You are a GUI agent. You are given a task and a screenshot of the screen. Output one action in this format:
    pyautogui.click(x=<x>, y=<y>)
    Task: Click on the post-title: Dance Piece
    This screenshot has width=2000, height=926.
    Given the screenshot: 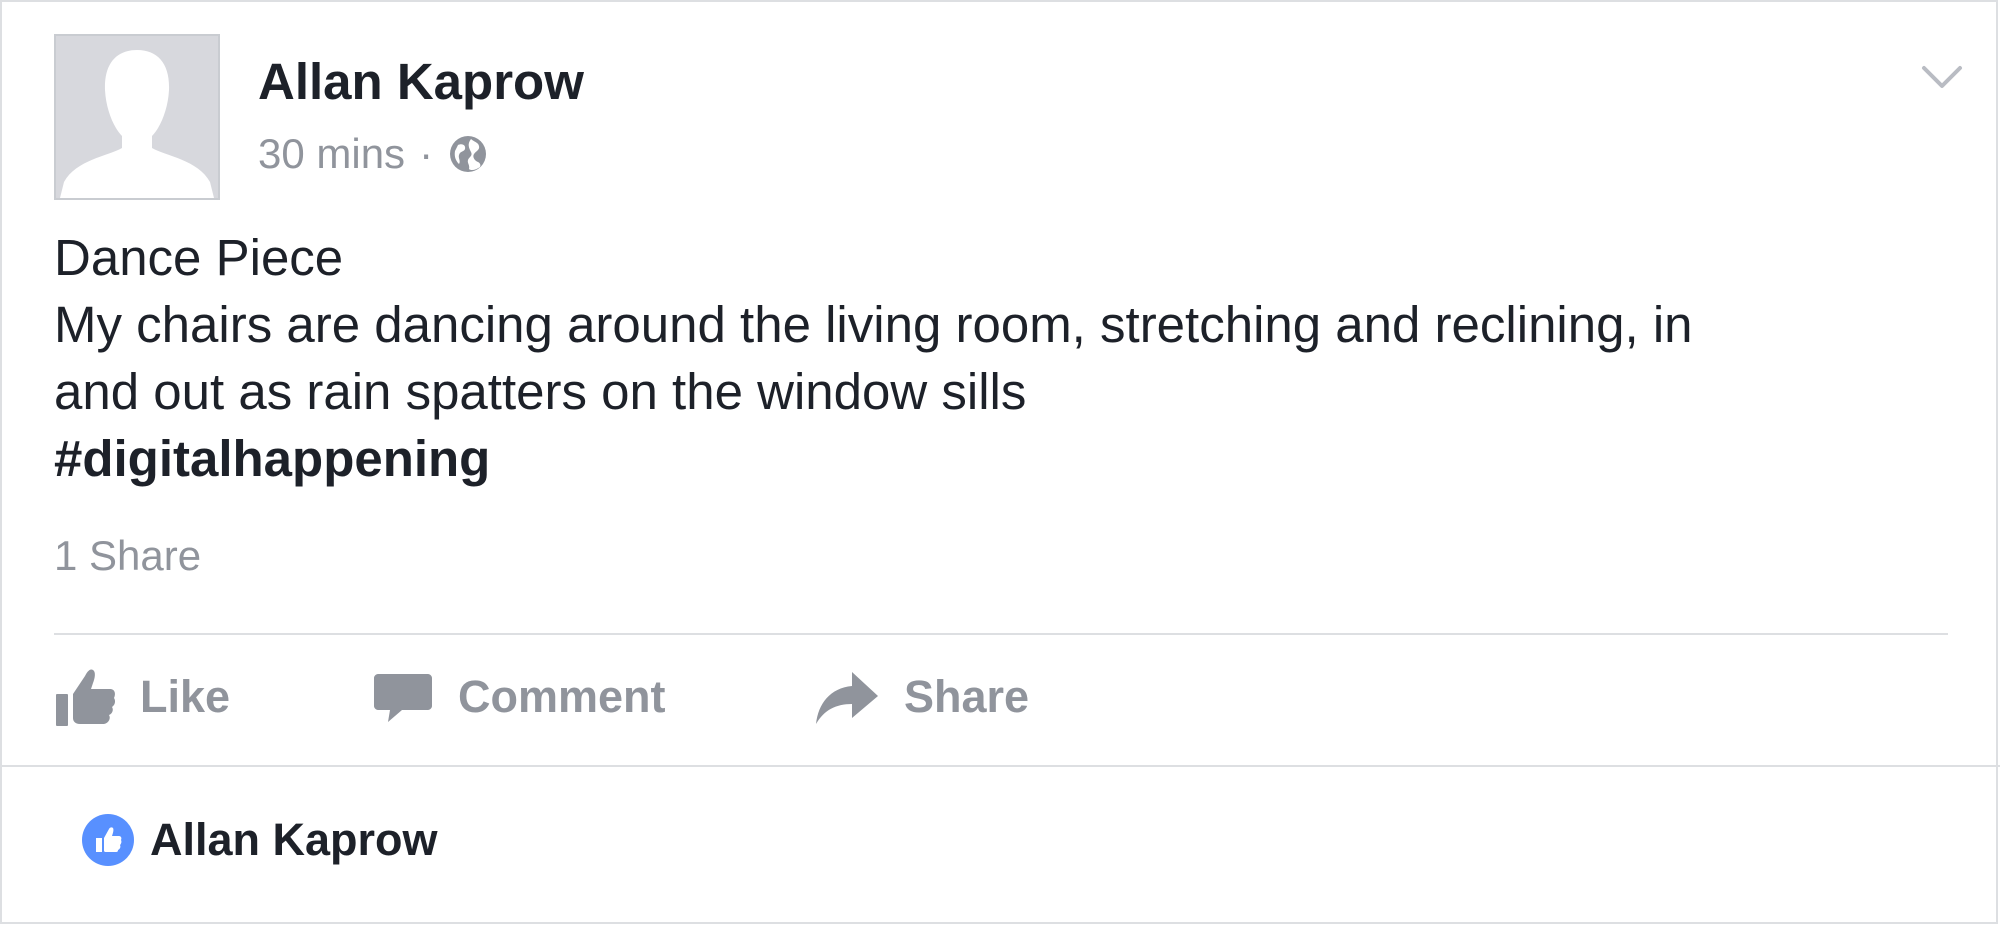 What is the action you would take?
    pyautogui.click(x=199, y=257)
    